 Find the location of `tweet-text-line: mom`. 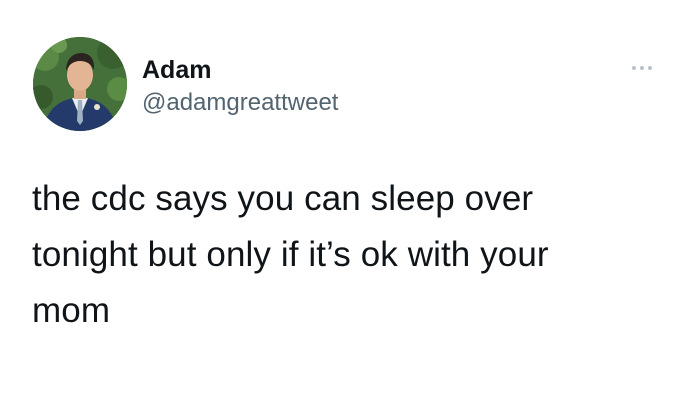

tweet-text-line: mom is located at coordinates (71, 310).